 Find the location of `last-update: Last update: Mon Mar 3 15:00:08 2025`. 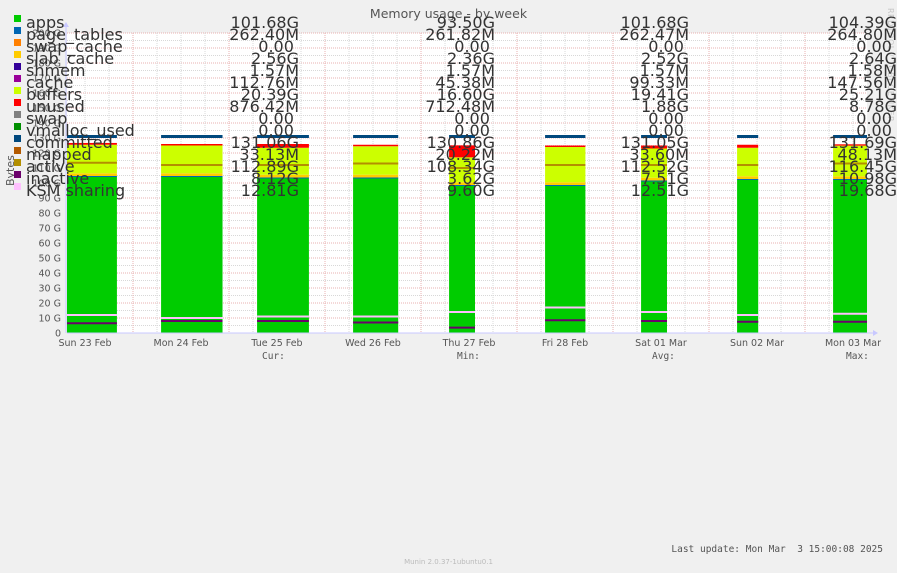

last-update: Last update: Mon Mar 3 15:00:08 2025 is located at coordinates (777, 549).